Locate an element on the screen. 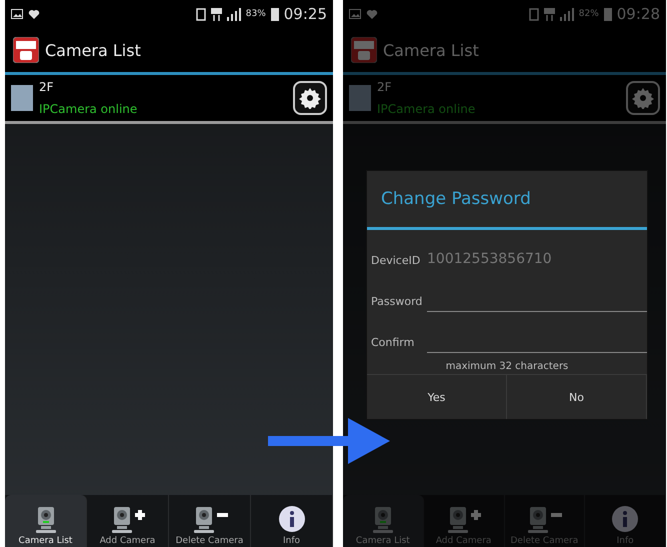 The image size is (667, 547). battery-percent: 82% is located at coordinates (588, 14).